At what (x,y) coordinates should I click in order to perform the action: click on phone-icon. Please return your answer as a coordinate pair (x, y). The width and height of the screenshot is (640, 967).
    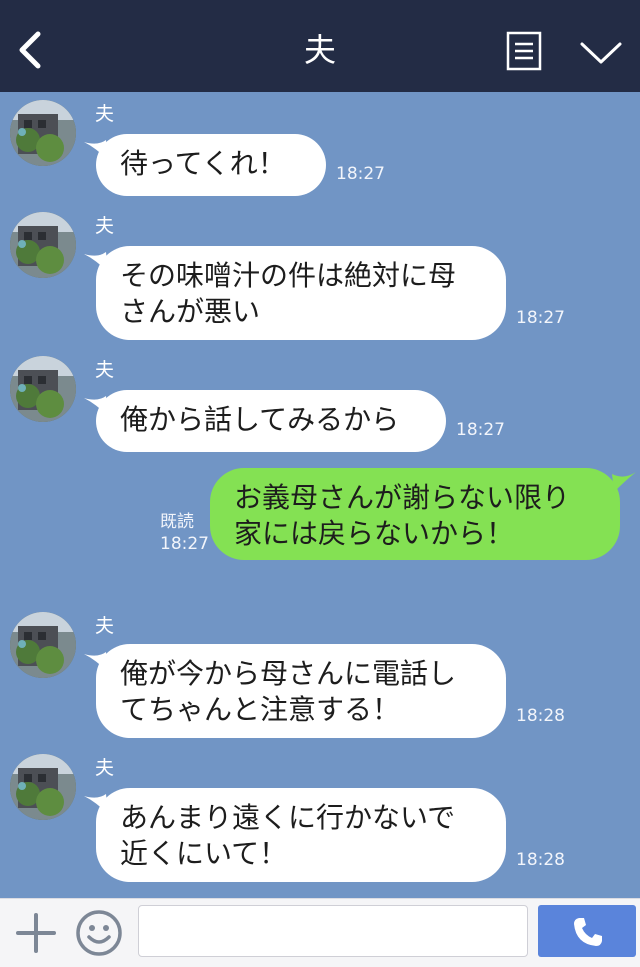
    Looking at the image, I should click on (588, 932).